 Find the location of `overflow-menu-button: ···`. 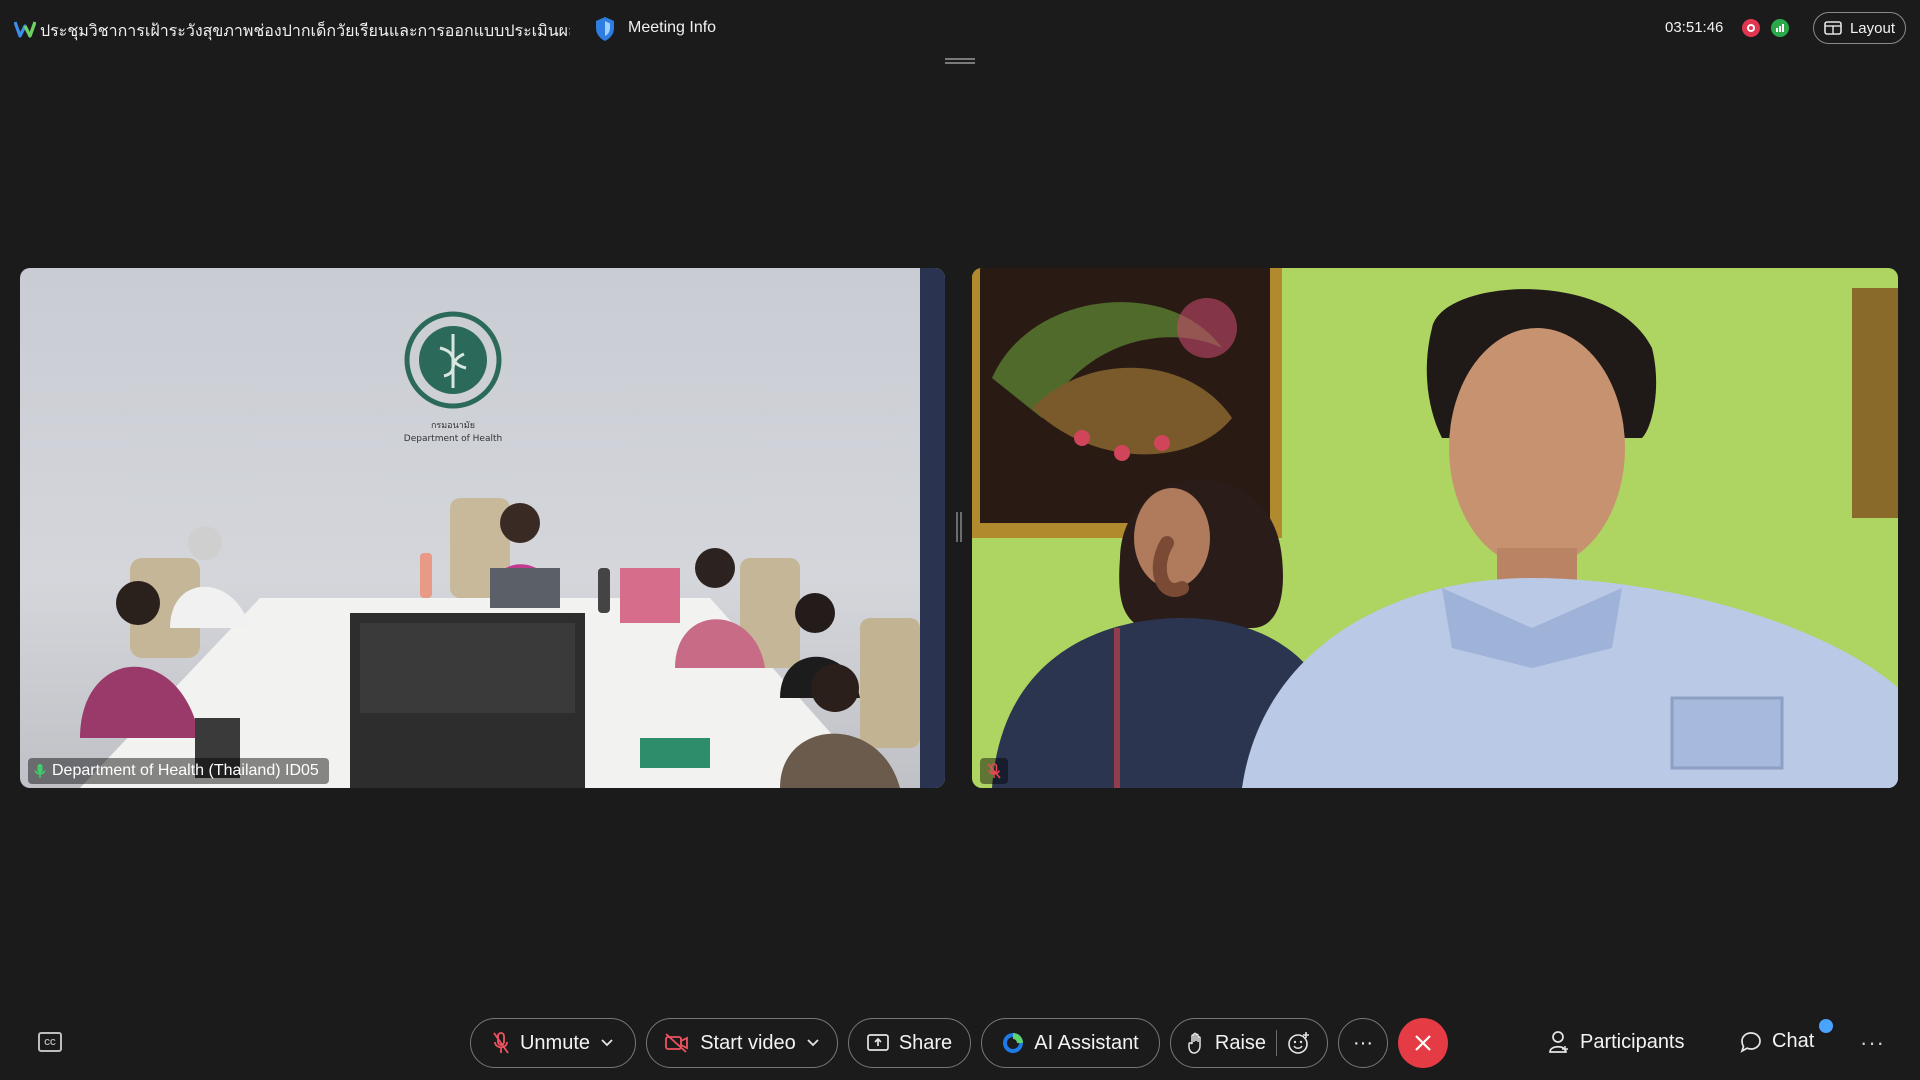

overflow-menu-button: ··· is located at coordinates (1872, 1043).